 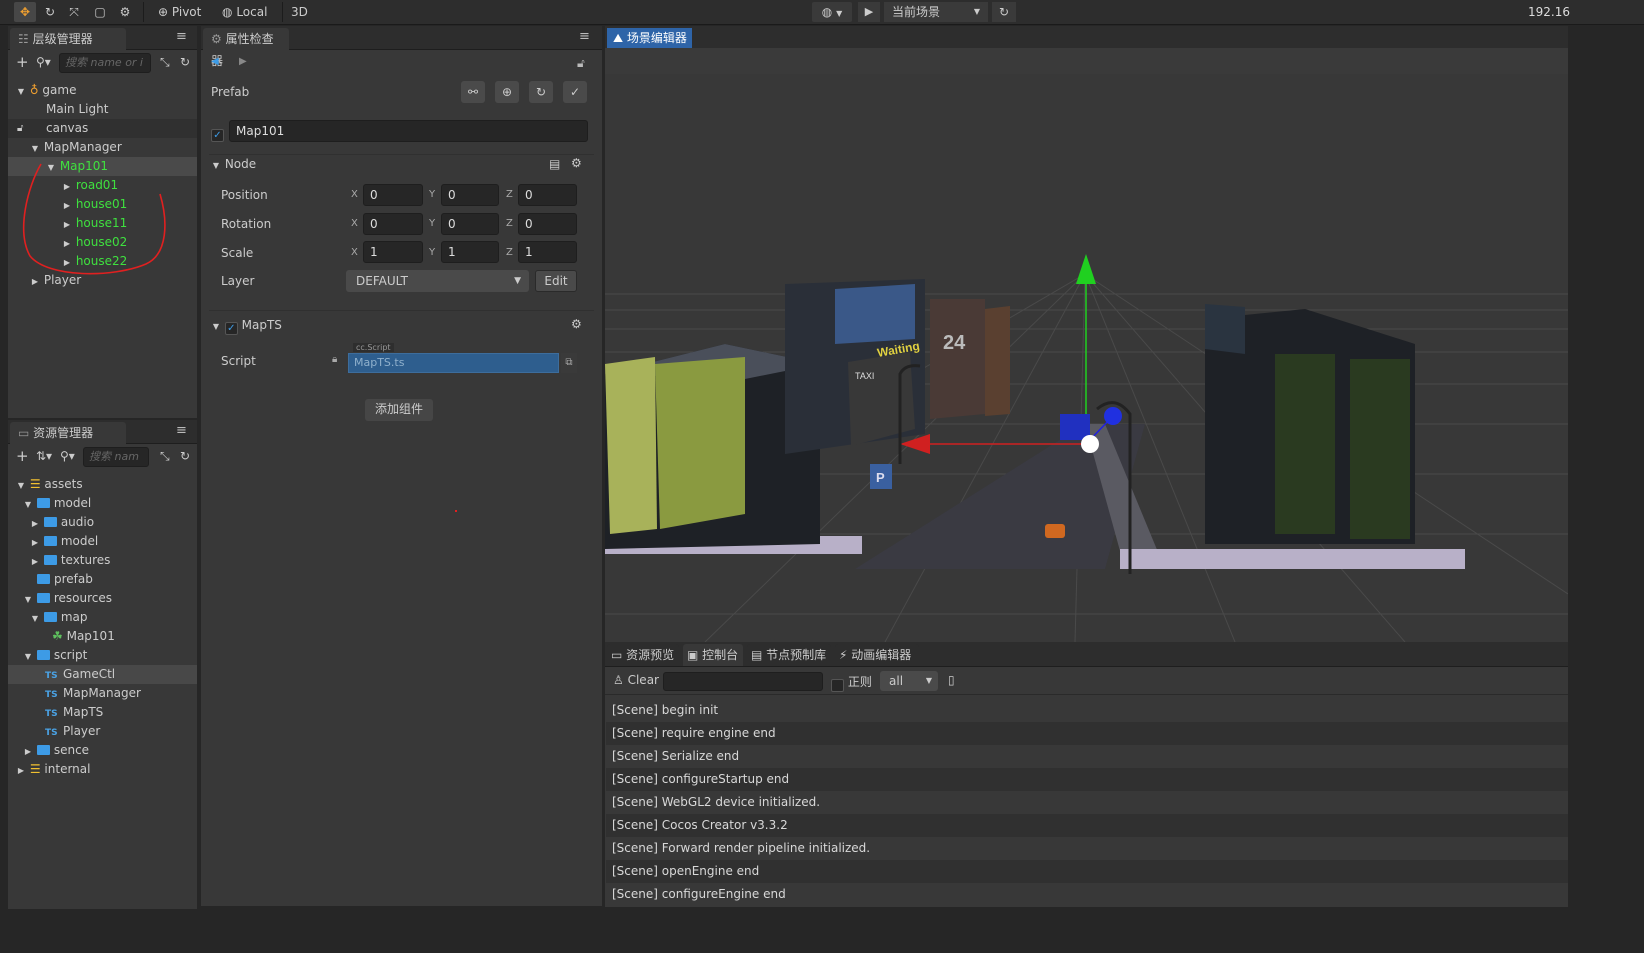 What do you see at coordinates (179, 12) in the screenshot?
I see `pivot-button: ⊕ Pivot` at bounding box center [179, 12].